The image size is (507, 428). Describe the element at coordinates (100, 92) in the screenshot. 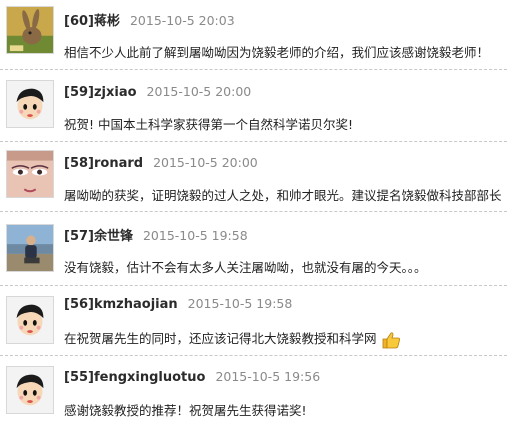

I see `comment-author: [59]zjxiao` at that location.